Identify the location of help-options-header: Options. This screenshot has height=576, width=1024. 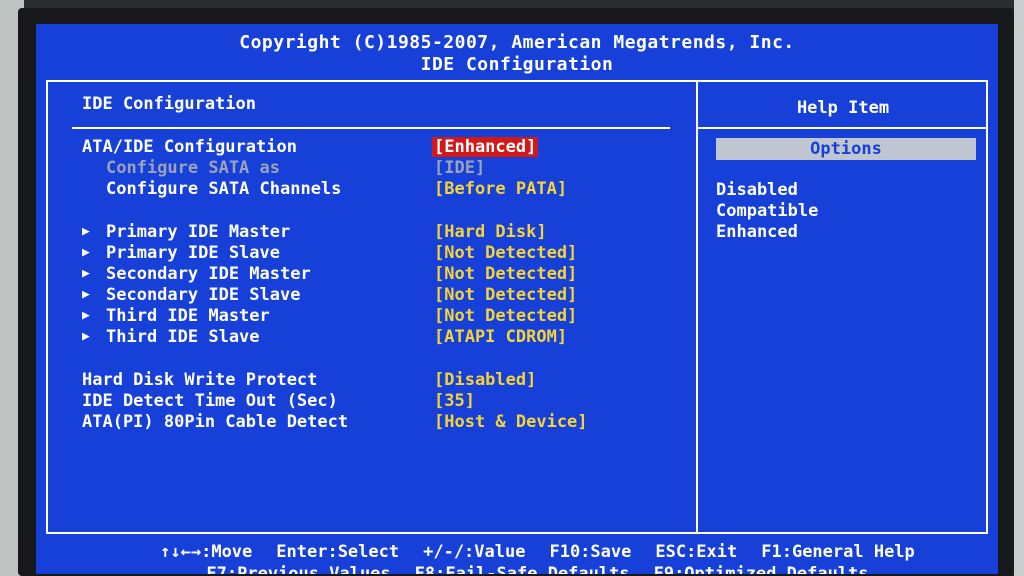
(846, 149).